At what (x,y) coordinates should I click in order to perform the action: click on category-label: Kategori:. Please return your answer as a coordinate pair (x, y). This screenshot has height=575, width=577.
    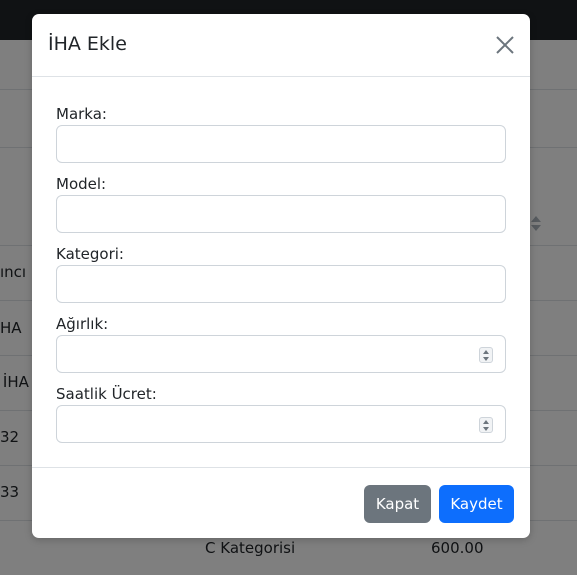
    Looking at the image, I should click on (90, 254).